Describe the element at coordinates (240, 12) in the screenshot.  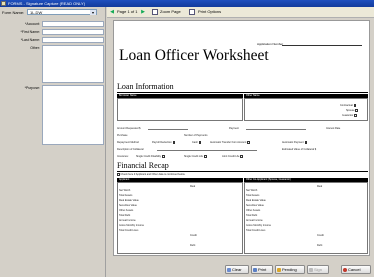
I see `document-toolbar: ◀ Page 1 of 1 ▶ Zoom Page Print Options` at that location.